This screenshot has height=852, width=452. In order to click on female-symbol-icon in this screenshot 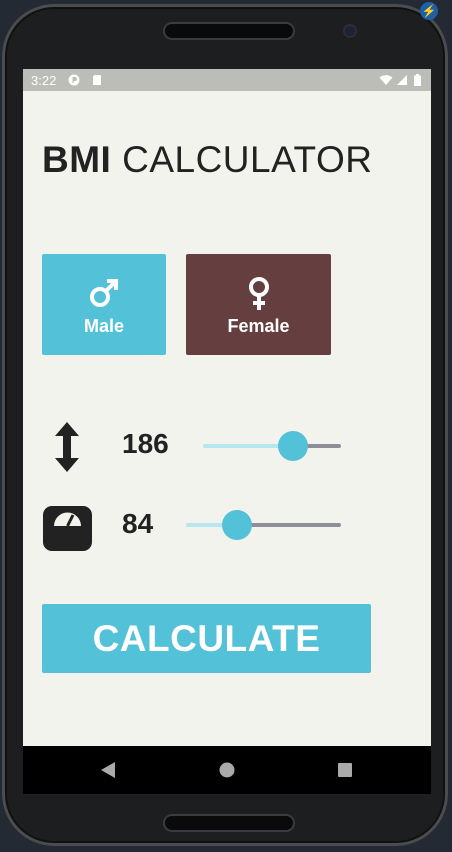, I will do `click(258, 293)`.